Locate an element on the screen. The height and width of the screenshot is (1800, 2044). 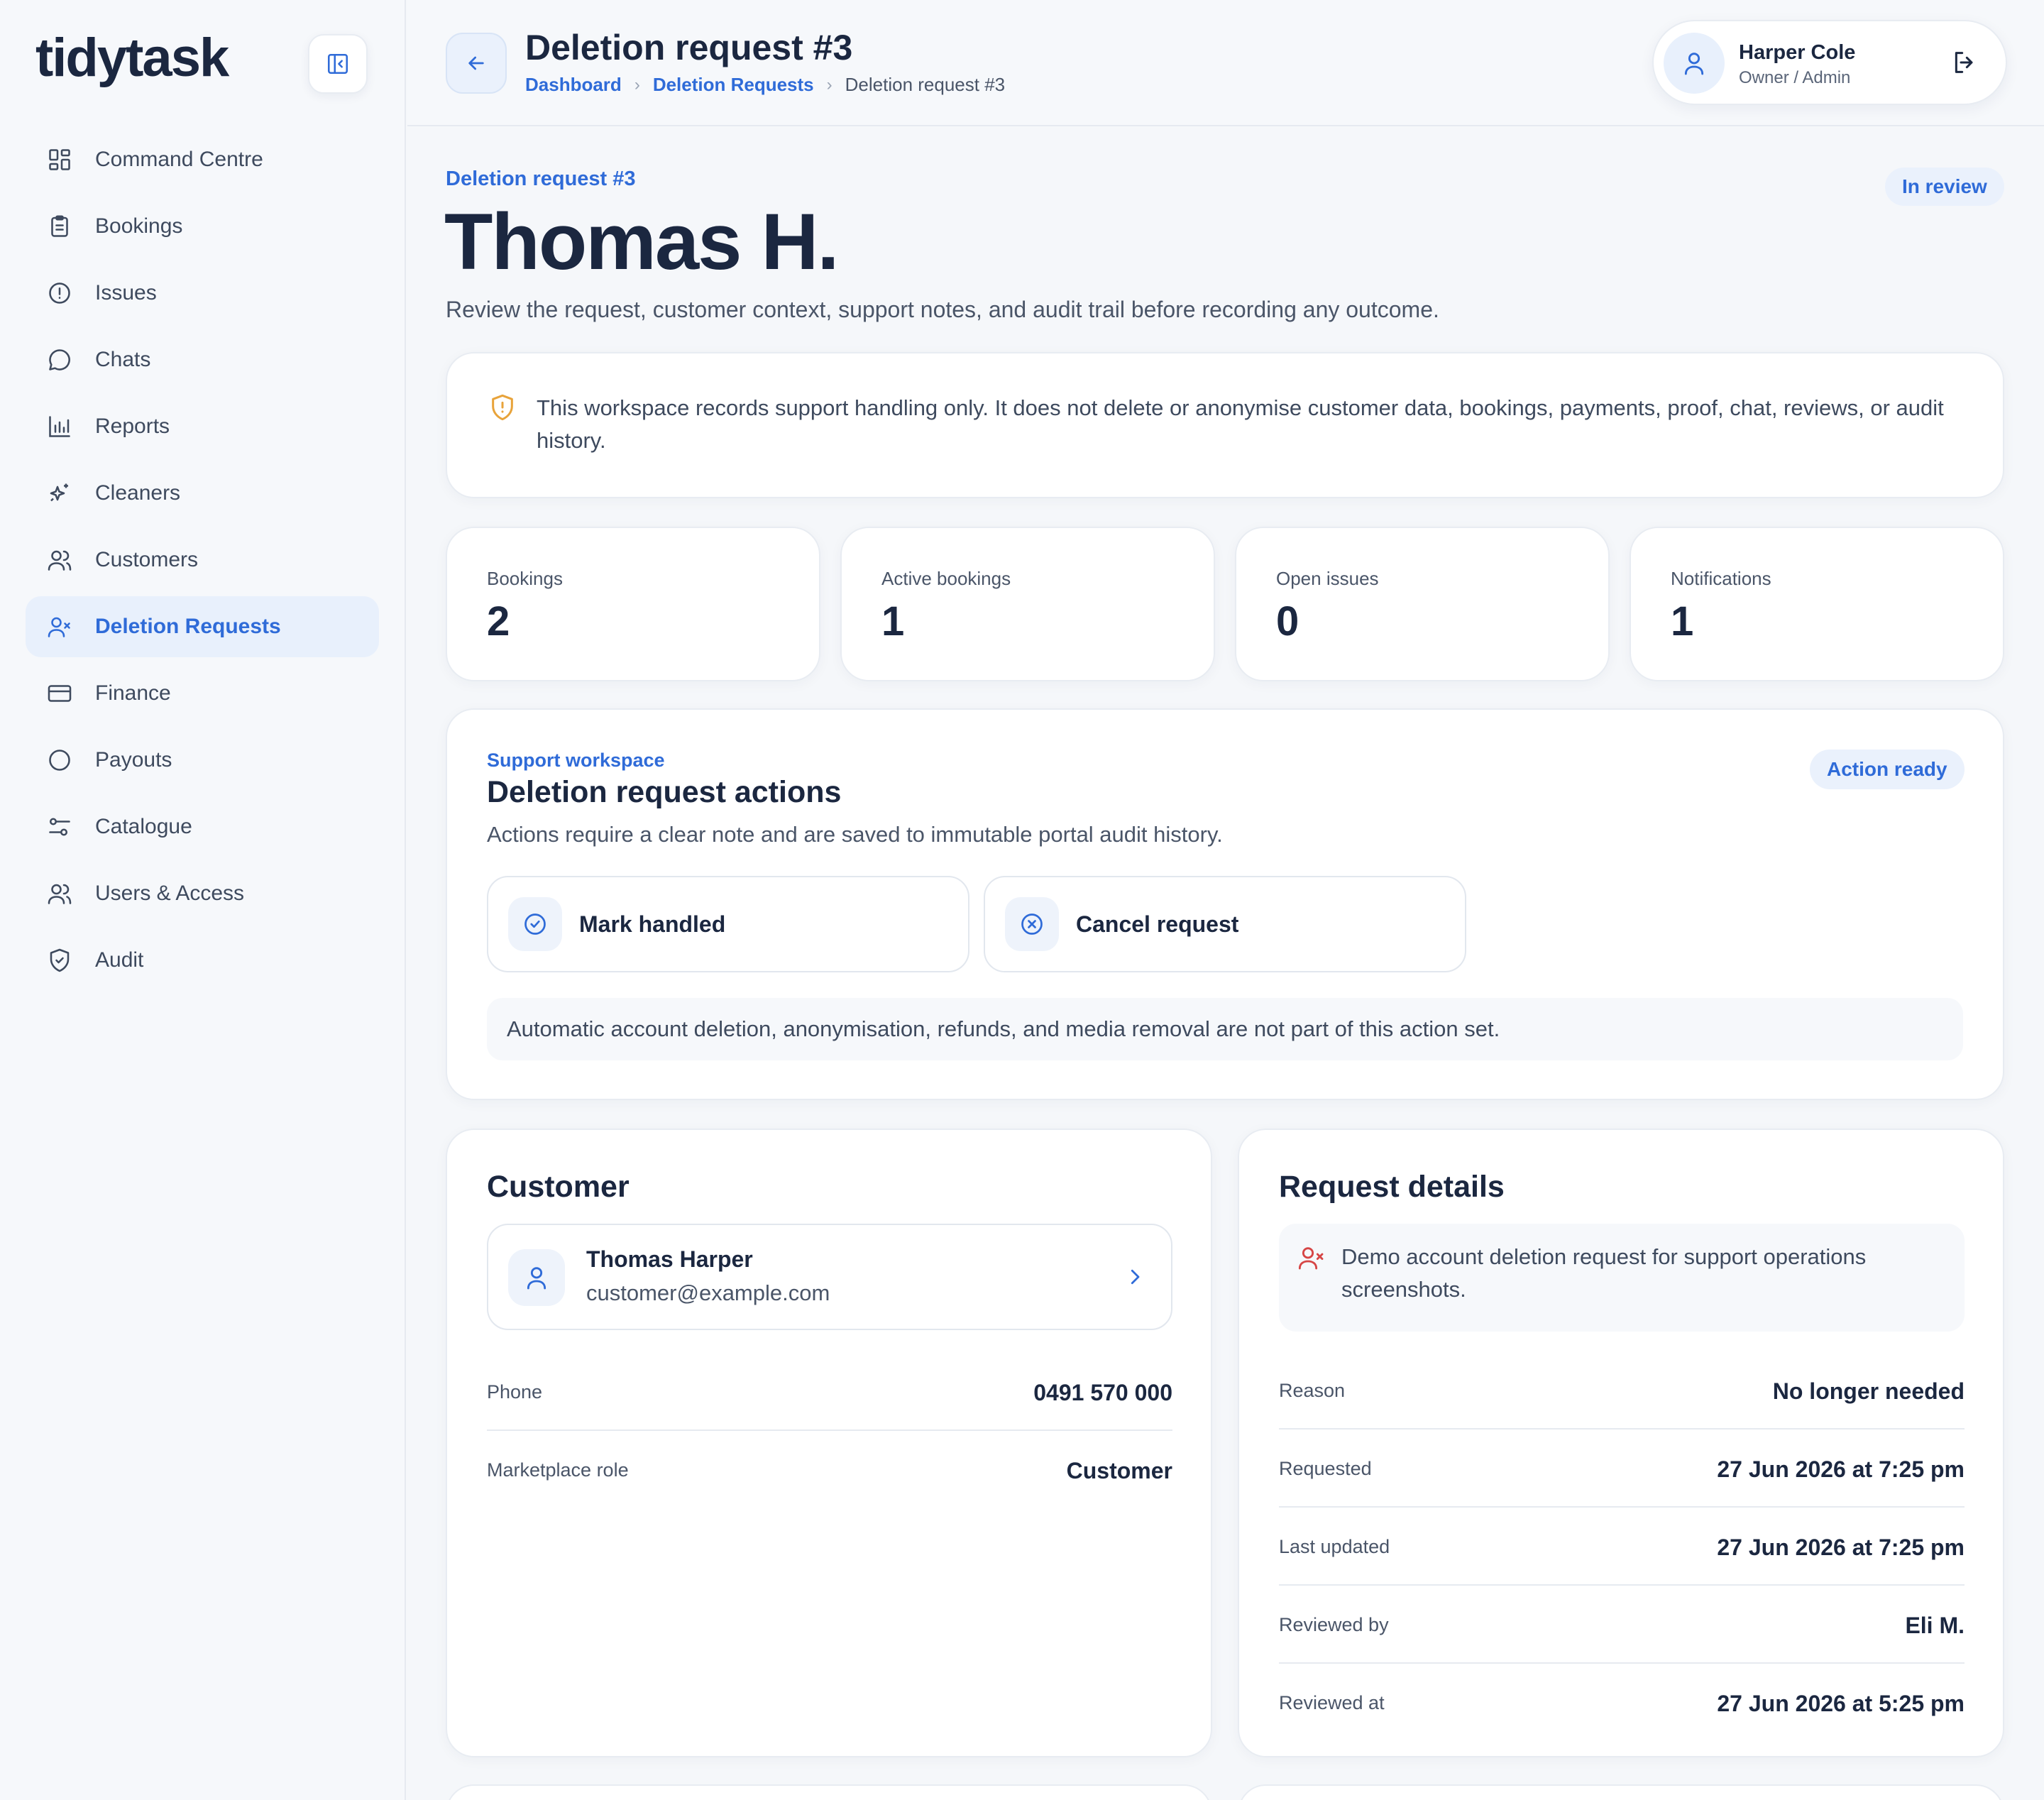
back-button is located at coordinates (477, 63).